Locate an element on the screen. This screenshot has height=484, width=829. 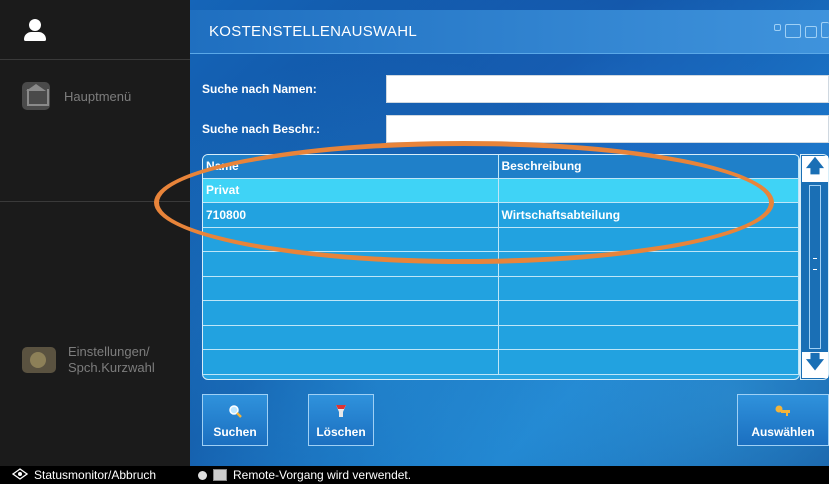
remote-icon is located at coordinates (220, 475).